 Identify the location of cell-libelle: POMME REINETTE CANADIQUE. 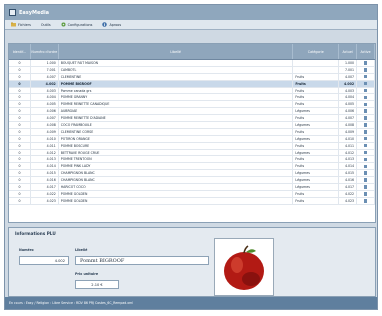
(176, 104).